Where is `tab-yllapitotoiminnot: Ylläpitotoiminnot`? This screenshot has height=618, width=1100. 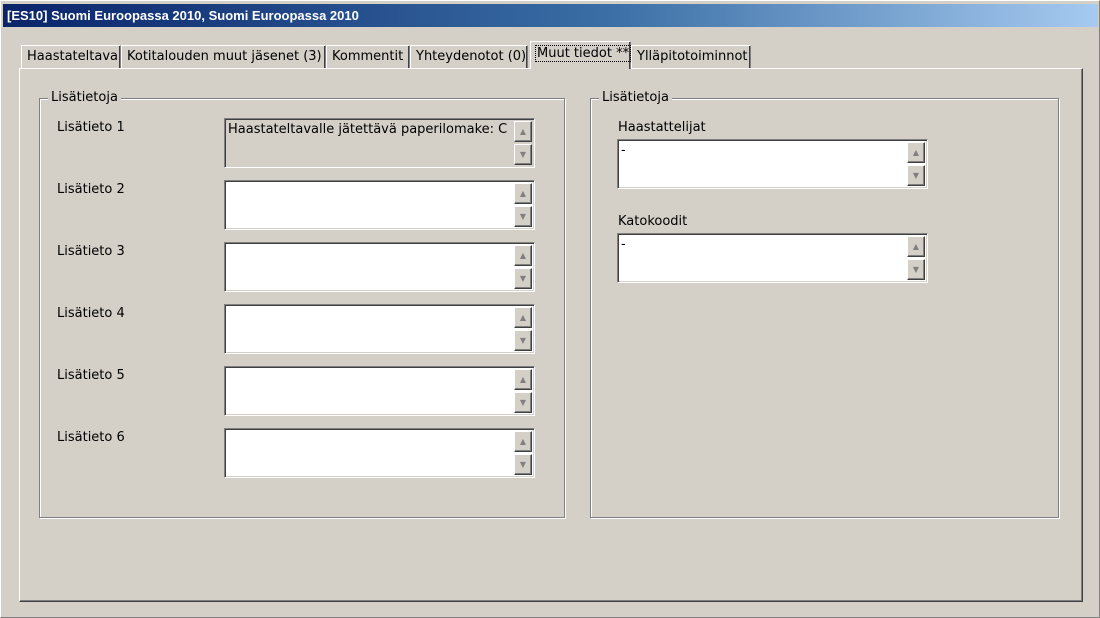 tab-yllapitotoiminnot: Ylläpitotoiminnot is located at coordinates (691, 57).